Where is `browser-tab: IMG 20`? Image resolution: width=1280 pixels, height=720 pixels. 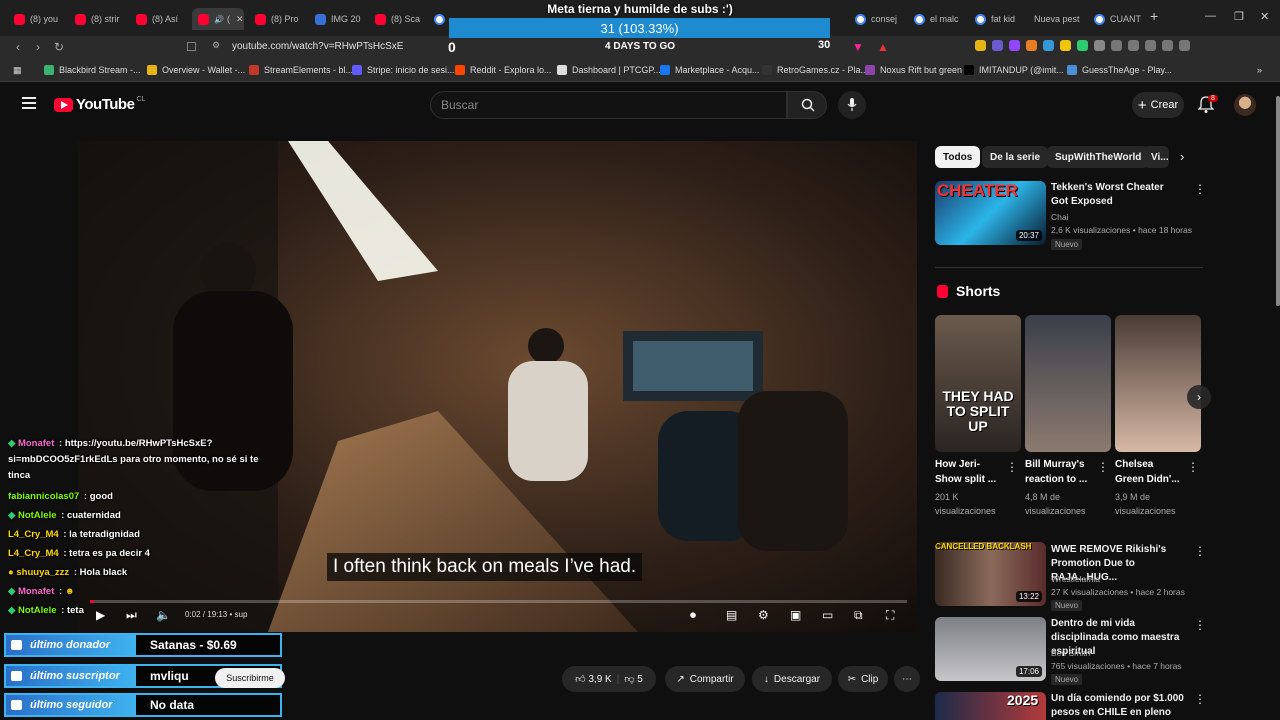 browser-tab: IMG 20 is located at coordinates (340, 19).